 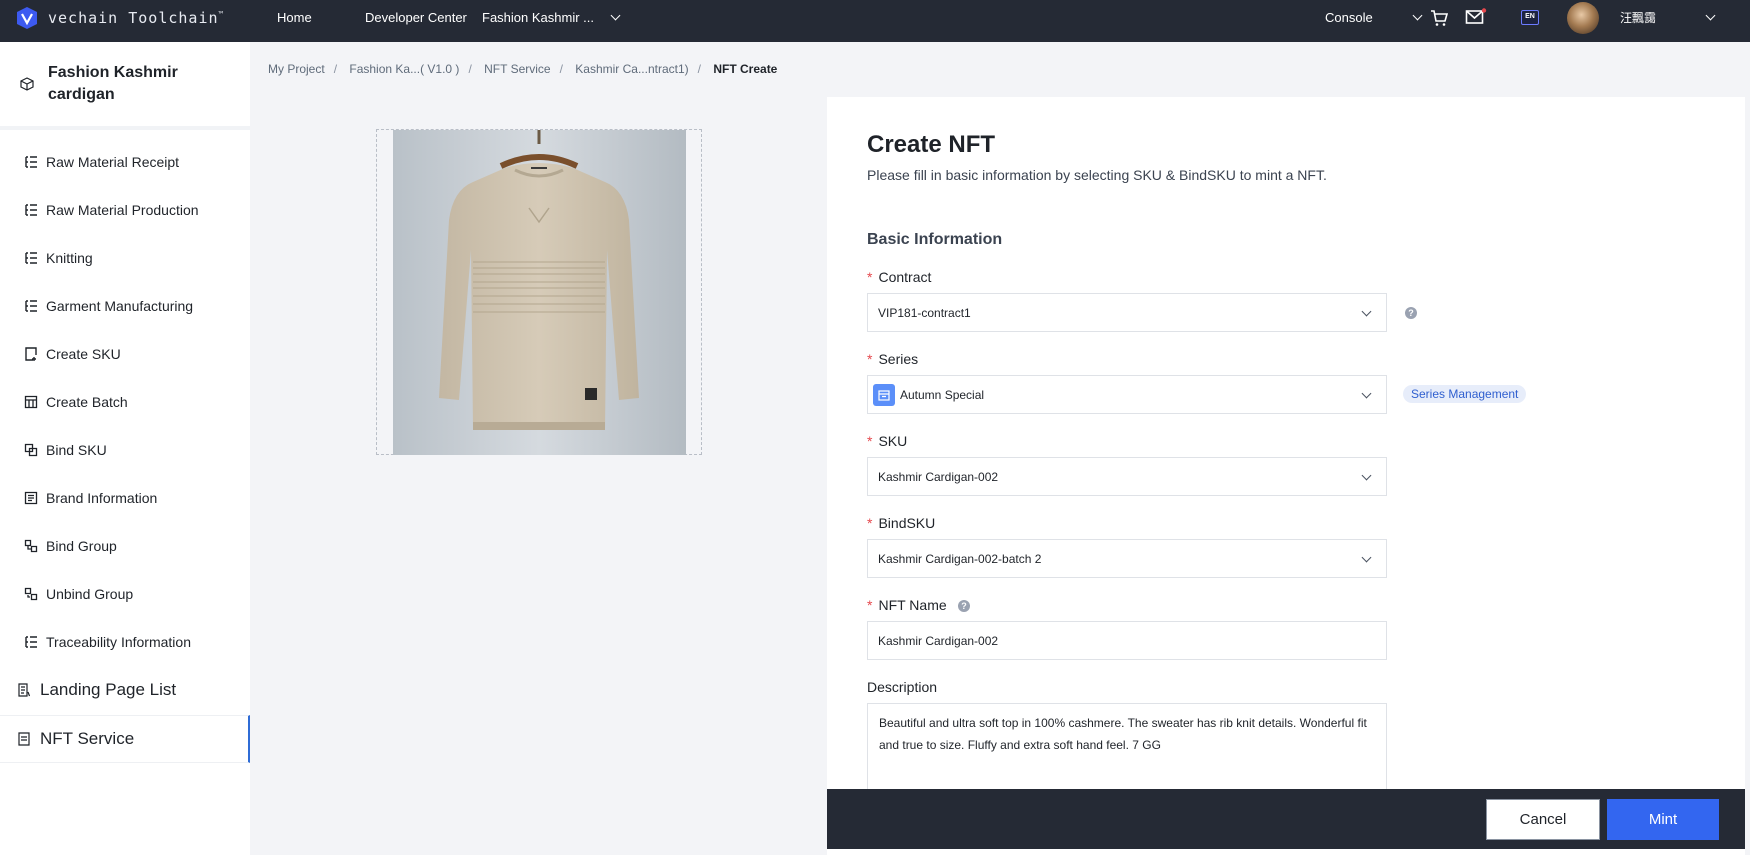 I want to click on batch-grid-icon, so click(x=31, y=402).